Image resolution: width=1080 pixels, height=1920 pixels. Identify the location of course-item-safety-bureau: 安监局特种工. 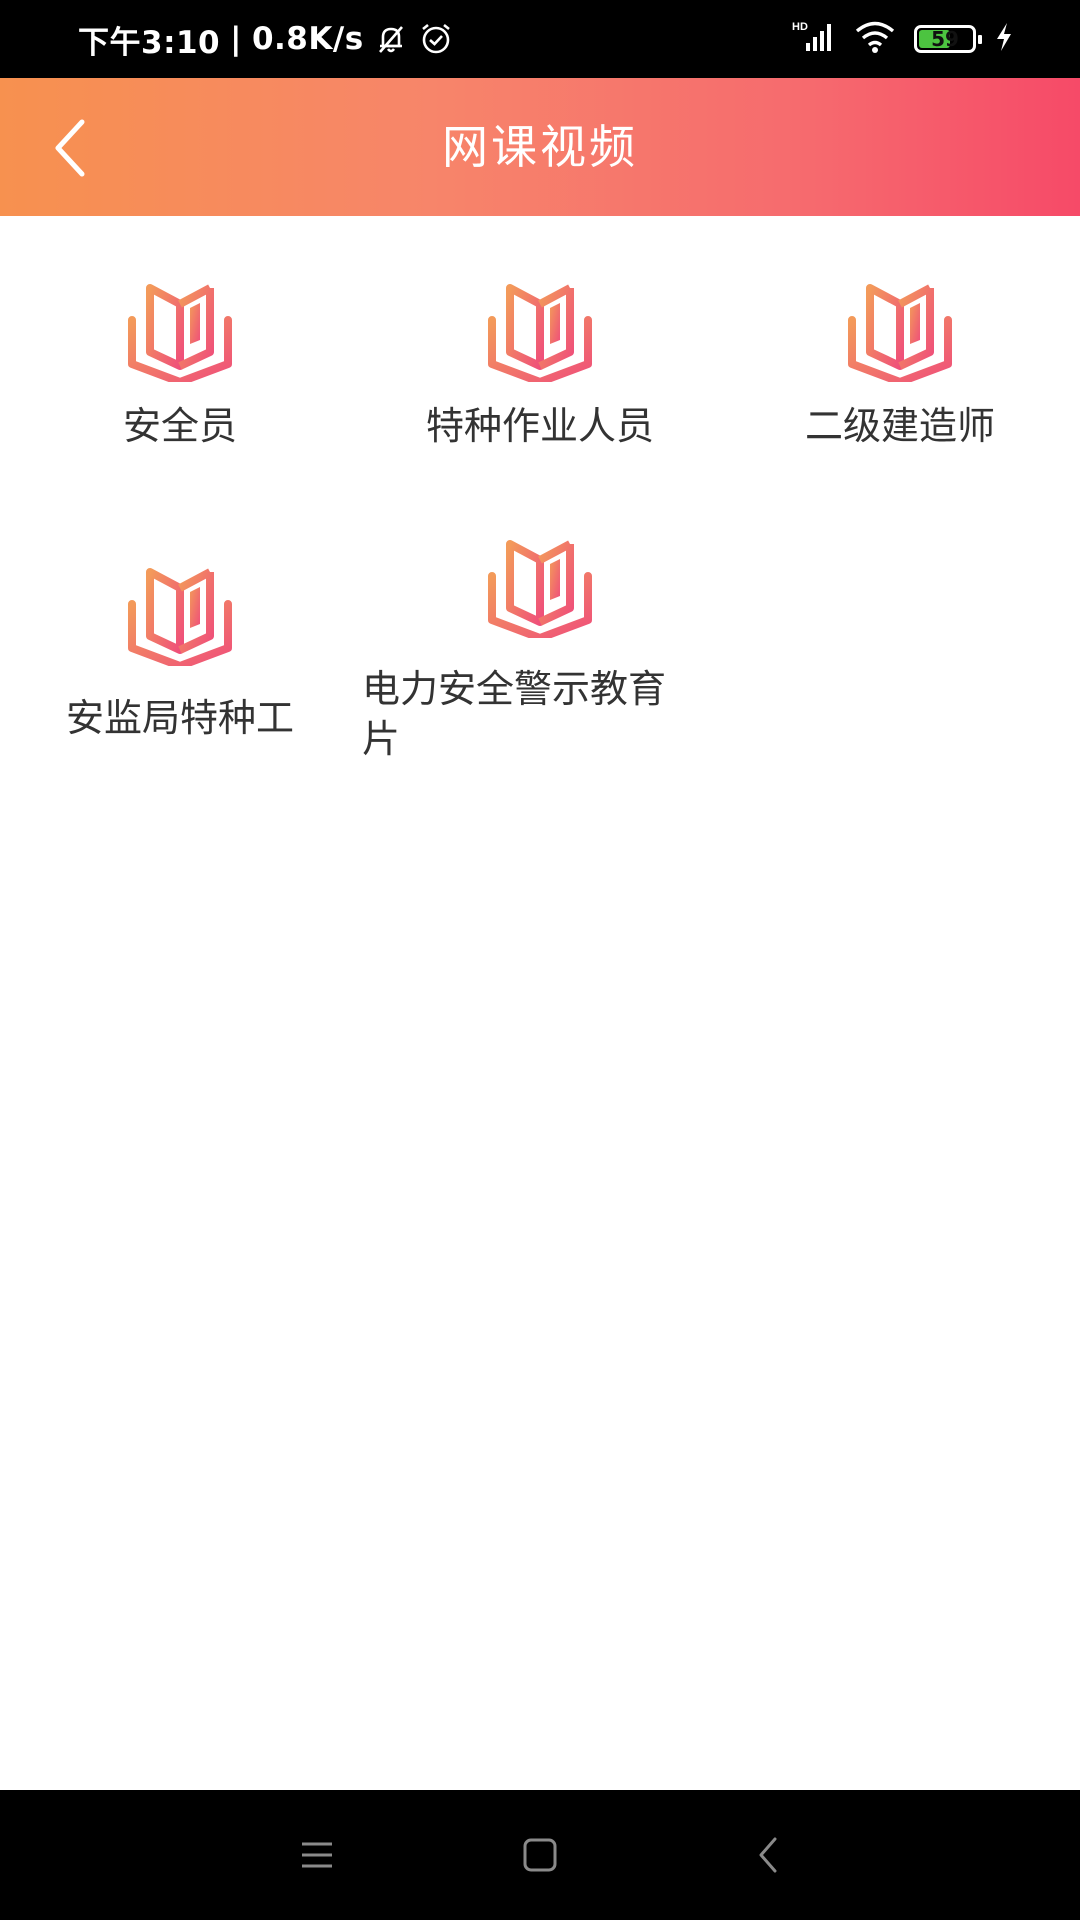
(180, 656).